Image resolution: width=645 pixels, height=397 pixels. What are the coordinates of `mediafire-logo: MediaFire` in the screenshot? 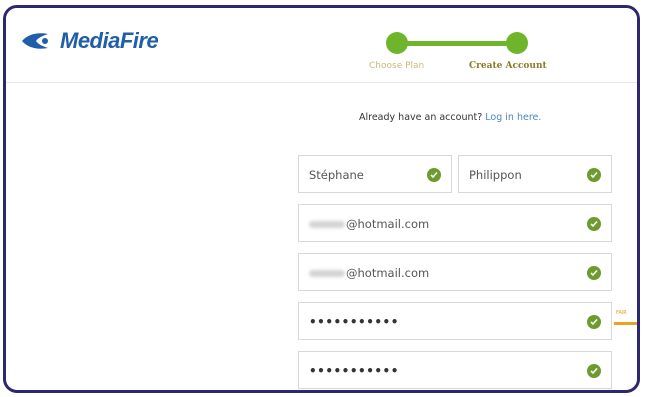 It's located at (89, 41).